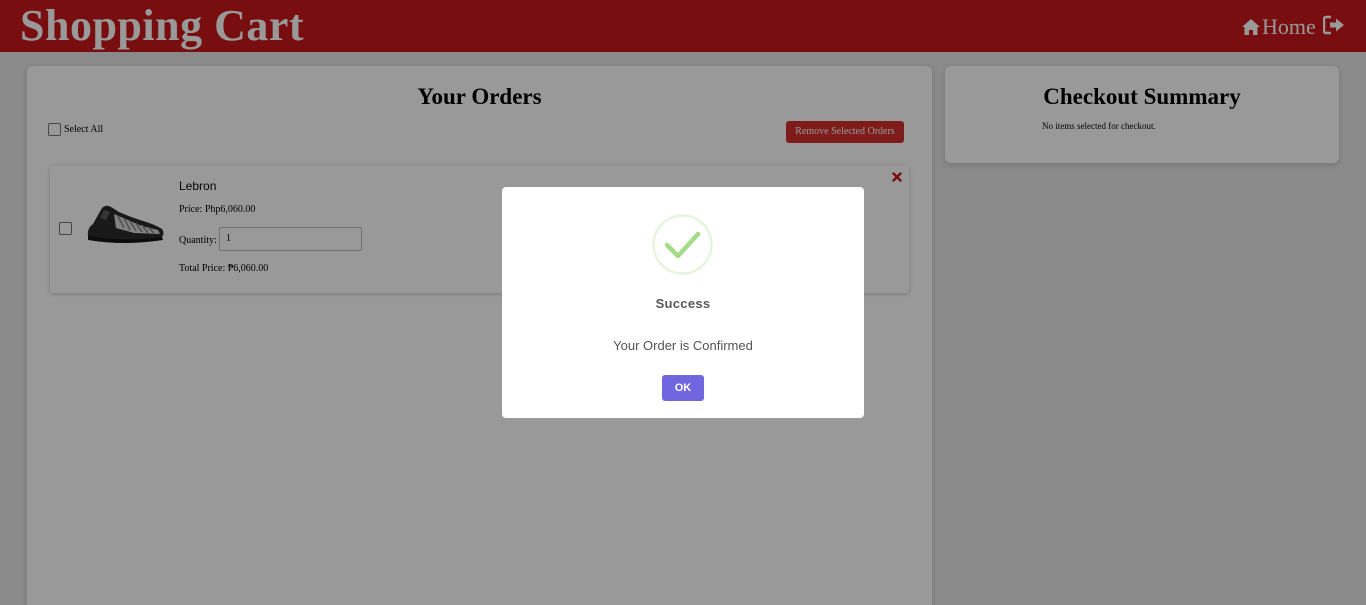  I want to click on ok-button: OK, so click(683, 388).